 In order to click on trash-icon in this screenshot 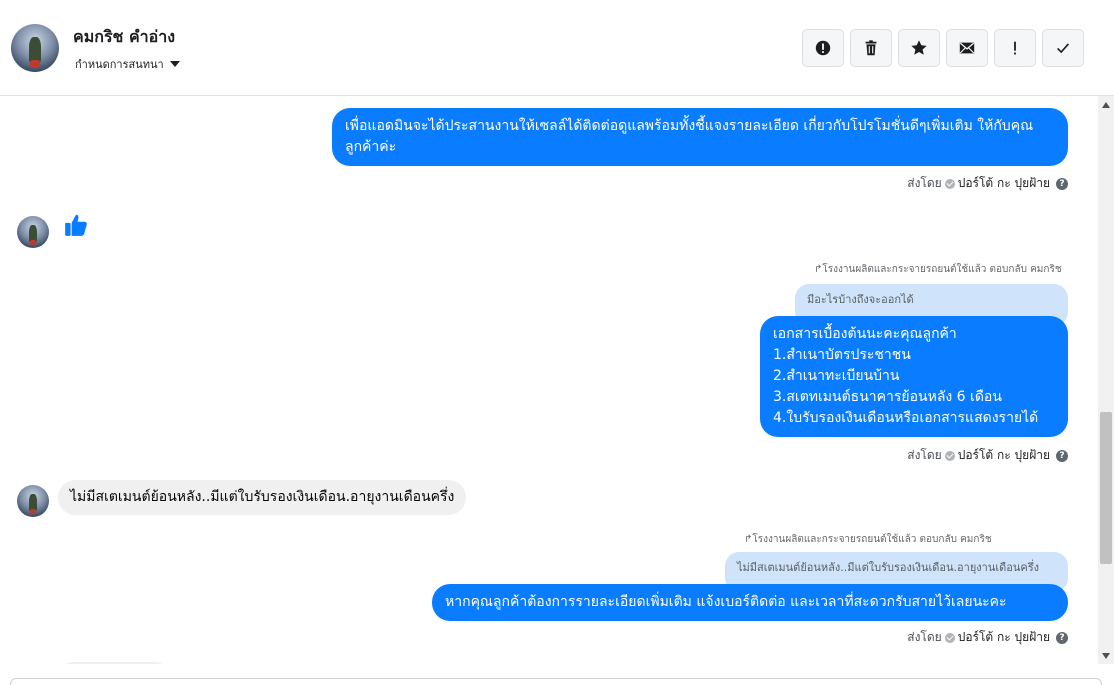, I will do `click(871, 48)`.